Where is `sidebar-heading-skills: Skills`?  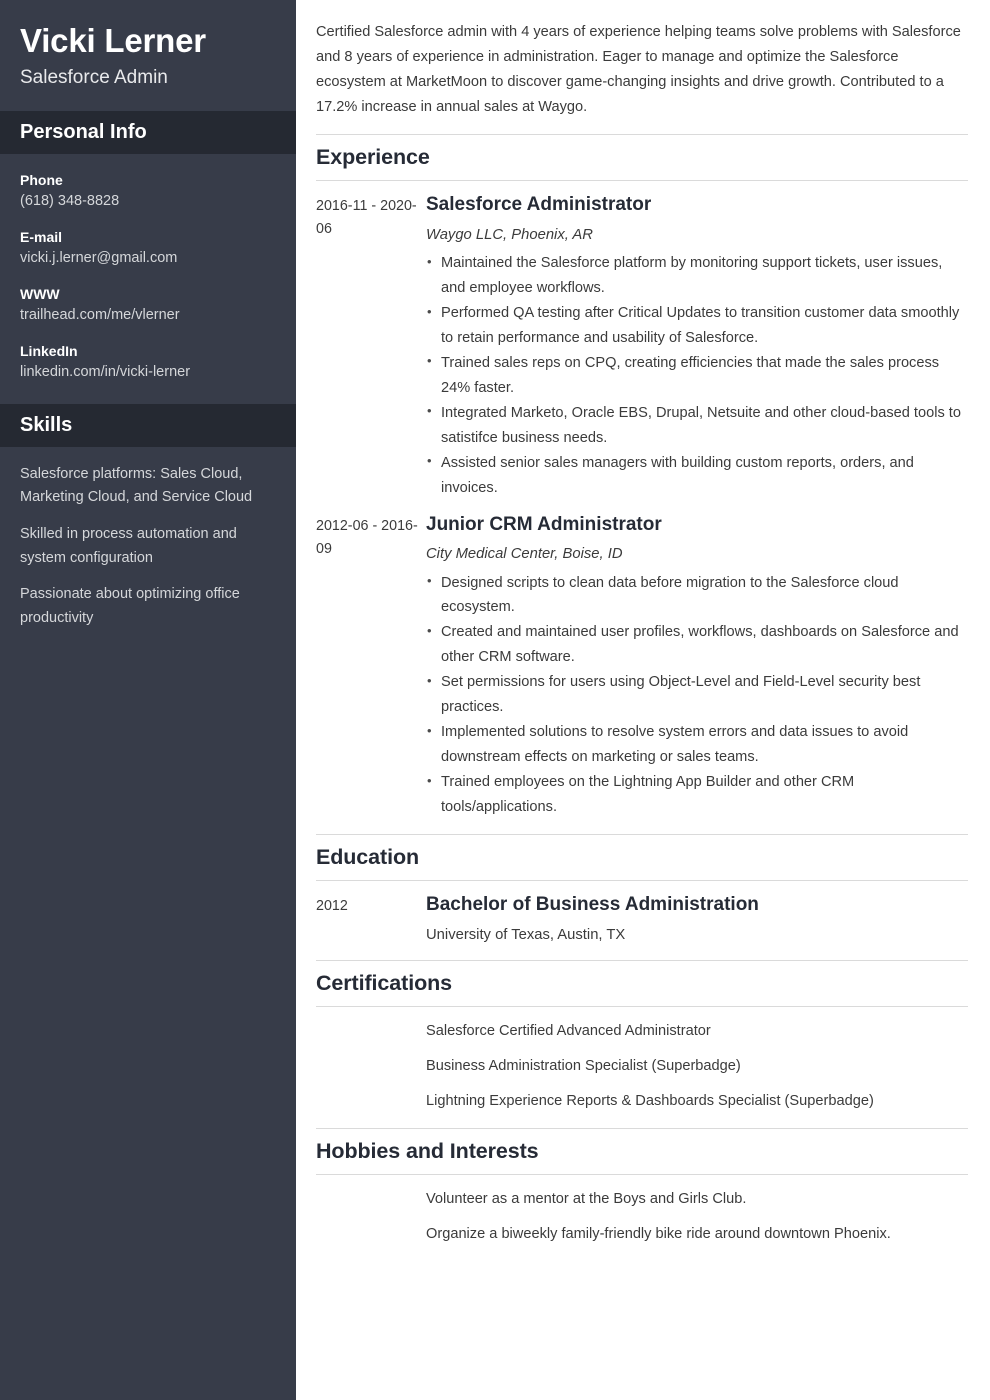 sidebar-heading-skills: Skills is located at coordinates (148, 425).